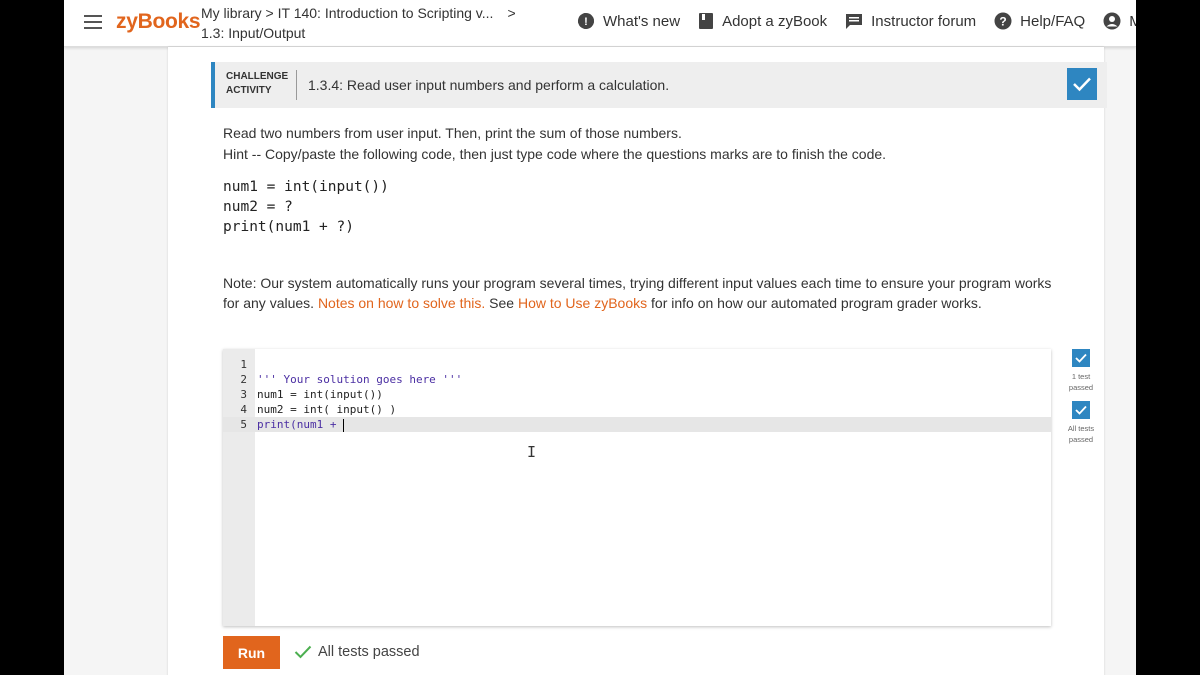  I want to click on editor-line: 4 num2 = int( input() ), so click(342, 409).